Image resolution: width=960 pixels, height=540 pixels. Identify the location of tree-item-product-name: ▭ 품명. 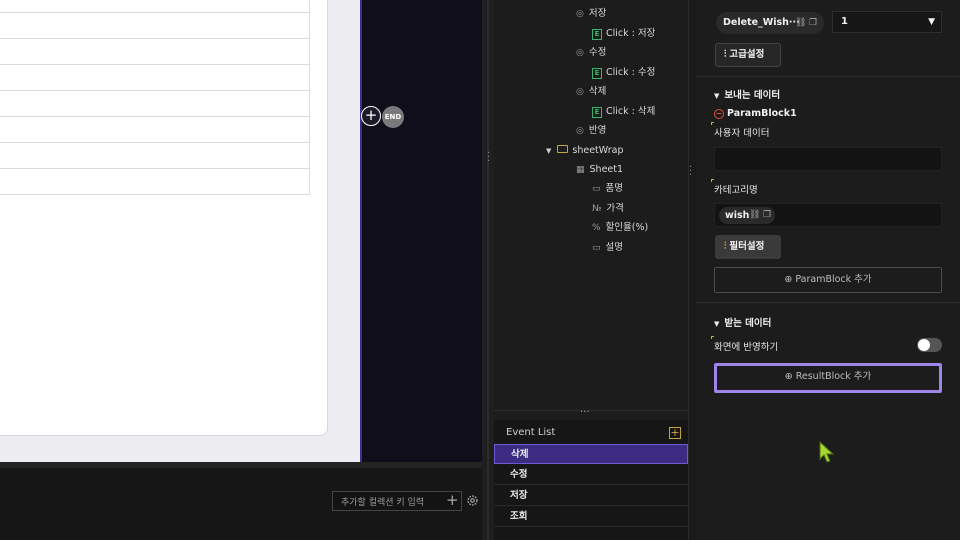
(607, 189).